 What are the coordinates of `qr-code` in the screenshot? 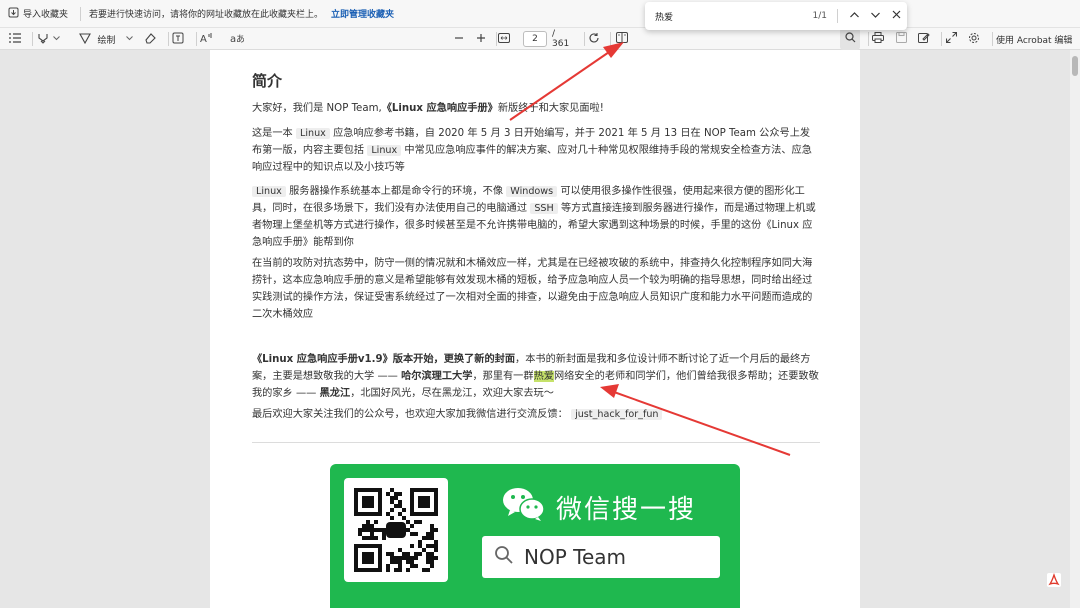 It's located at (396, 530).